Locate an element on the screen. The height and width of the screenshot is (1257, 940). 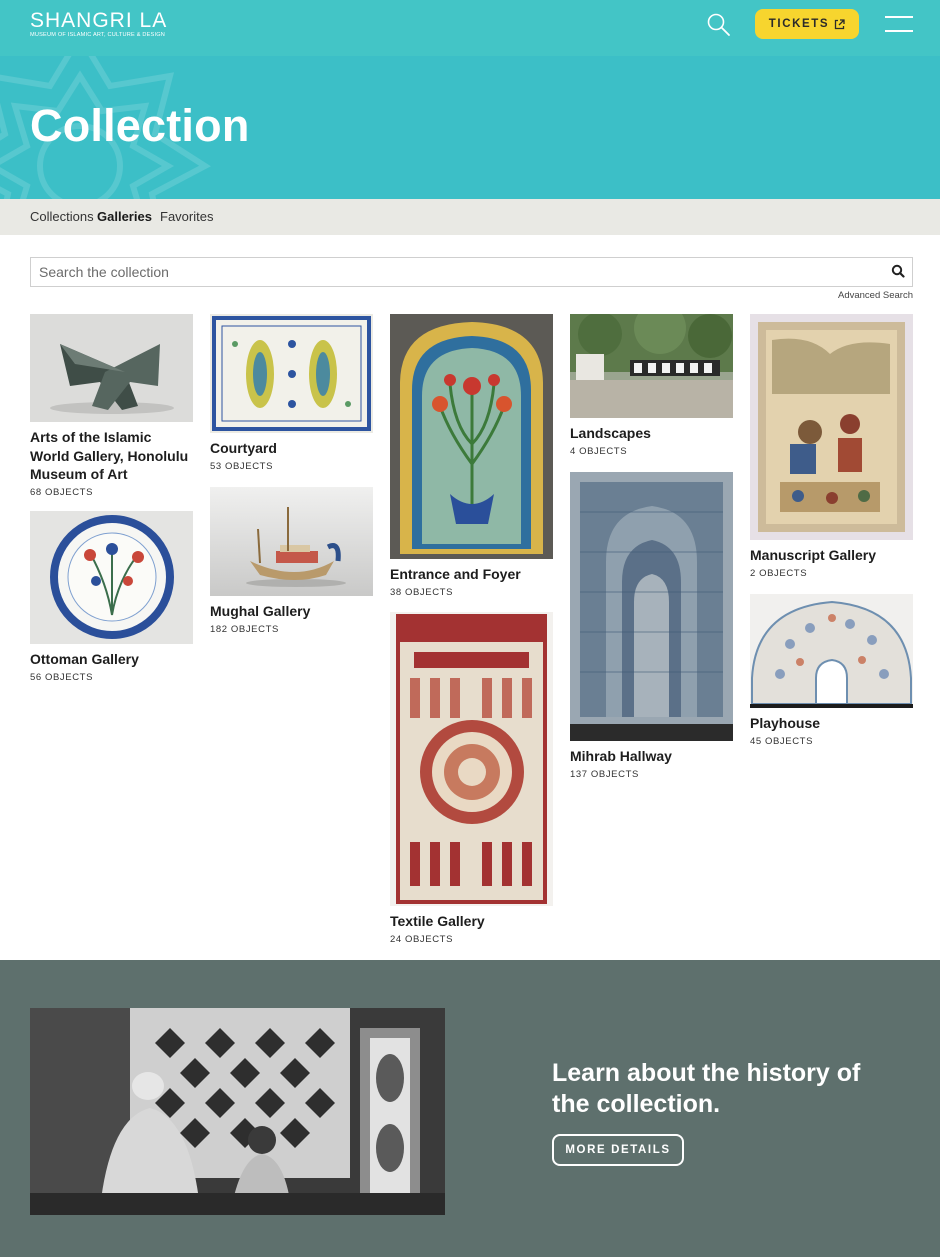
history-photo is located at coordinates (237, 1111).